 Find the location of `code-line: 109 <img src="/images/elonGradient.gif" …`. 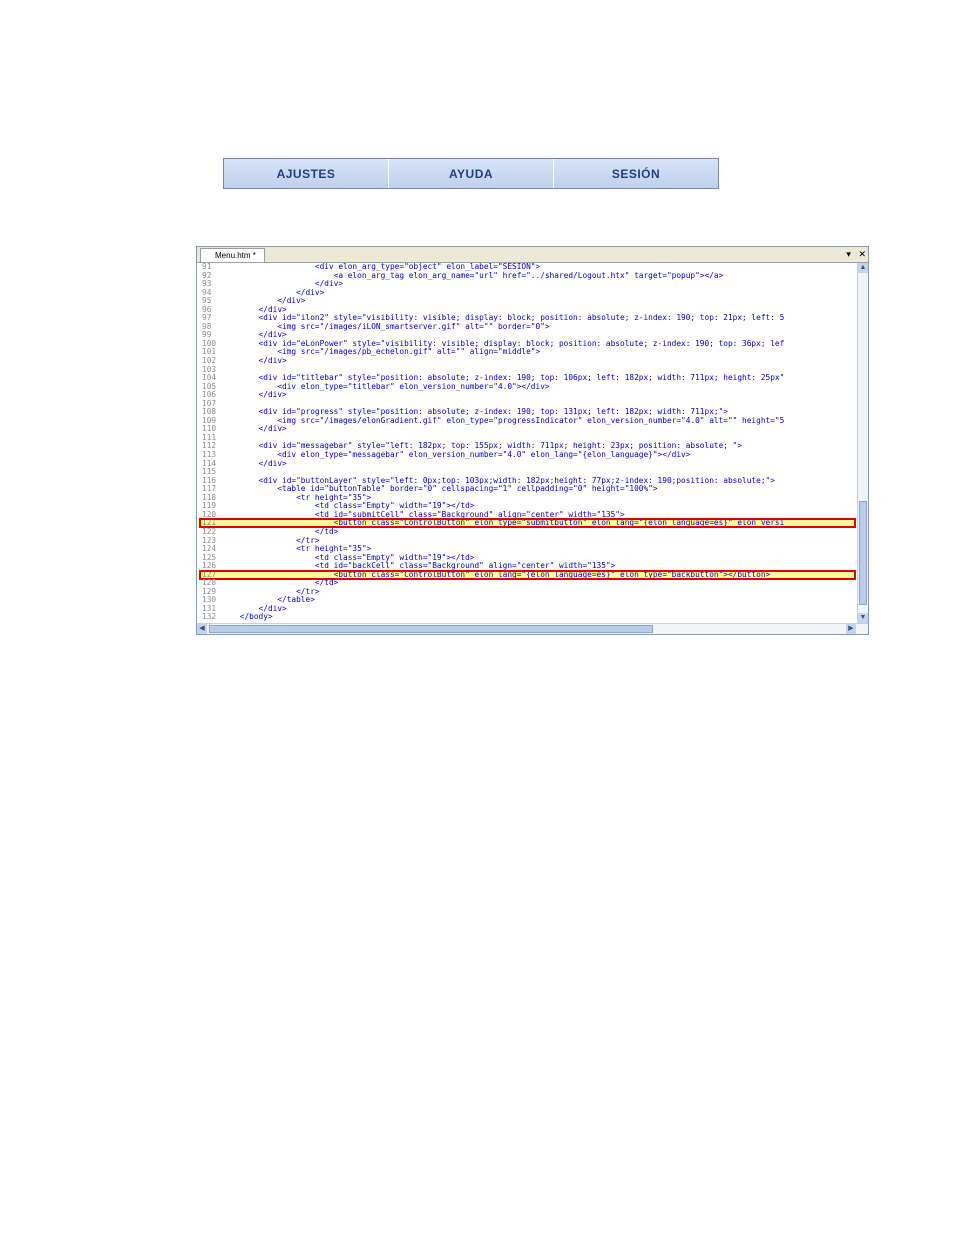

code-line: 109 <img src="/images/elonGradient.gif" … is located at coordinates (526, 420).